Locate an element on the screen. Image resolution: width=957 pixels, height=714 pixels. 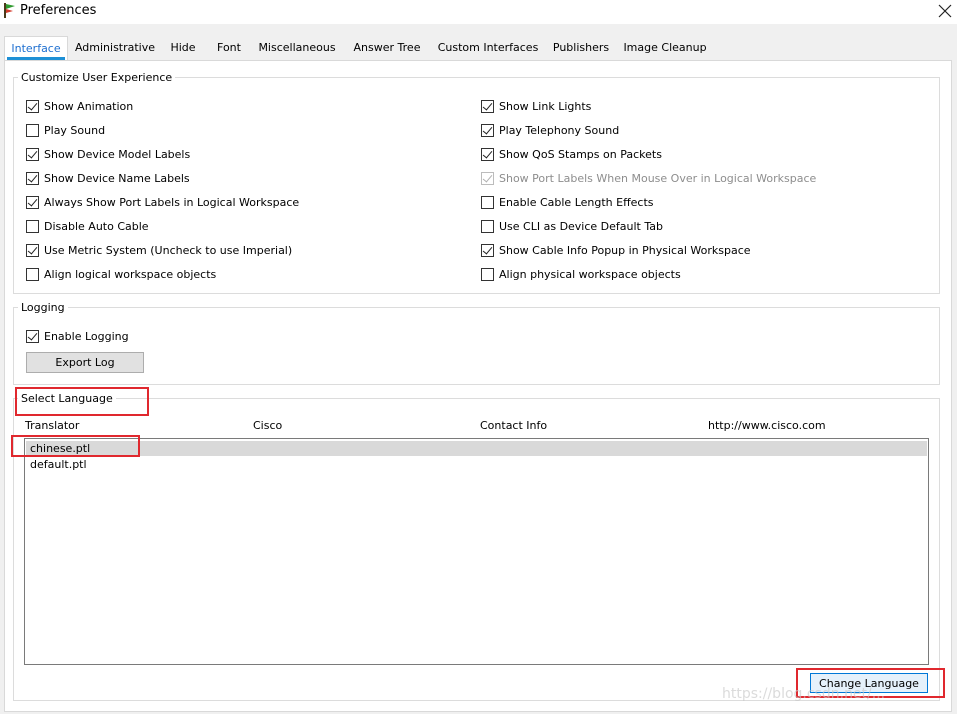
list-item-default: default.ptl is located at coordinates (56, 464).